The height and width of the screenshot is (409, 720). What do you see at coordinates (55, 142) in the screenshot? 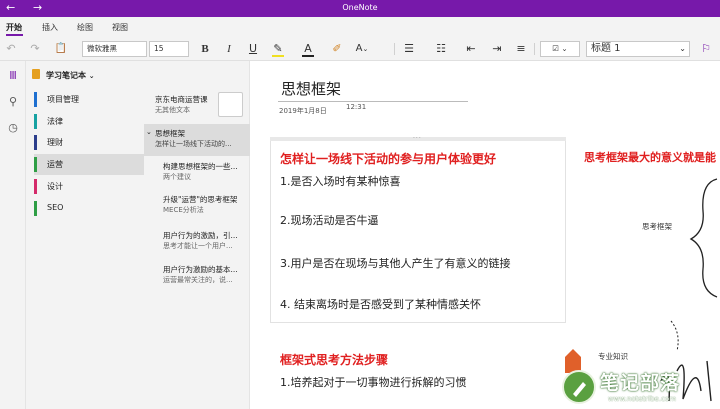
I see `section-label: 理财` at bounding box center [55, 142].